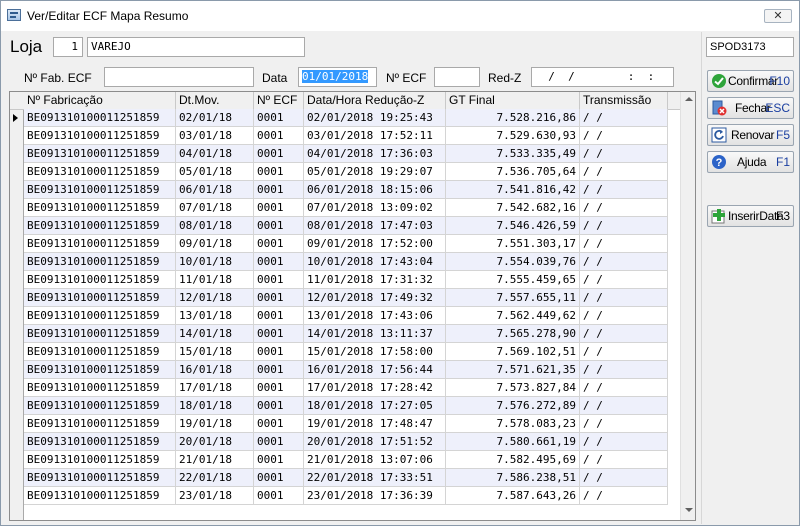  Describe the element at coordinates (337, 77) in the screenshot. I see `data-input: 01/01/2018` at that location.